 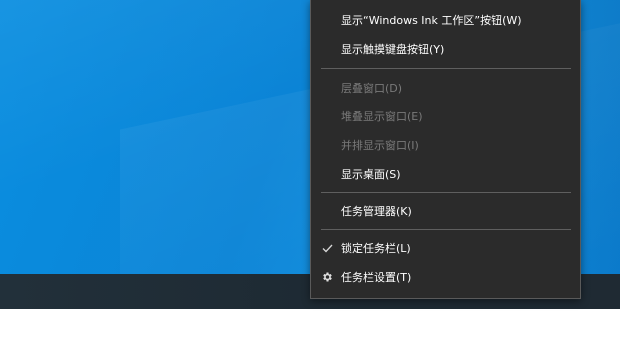 What do you see at coordinates (380, 145) in the screenshot?
I see `menu-item-label: 并排显示窗口(I)` at bounding box center [380, 145].